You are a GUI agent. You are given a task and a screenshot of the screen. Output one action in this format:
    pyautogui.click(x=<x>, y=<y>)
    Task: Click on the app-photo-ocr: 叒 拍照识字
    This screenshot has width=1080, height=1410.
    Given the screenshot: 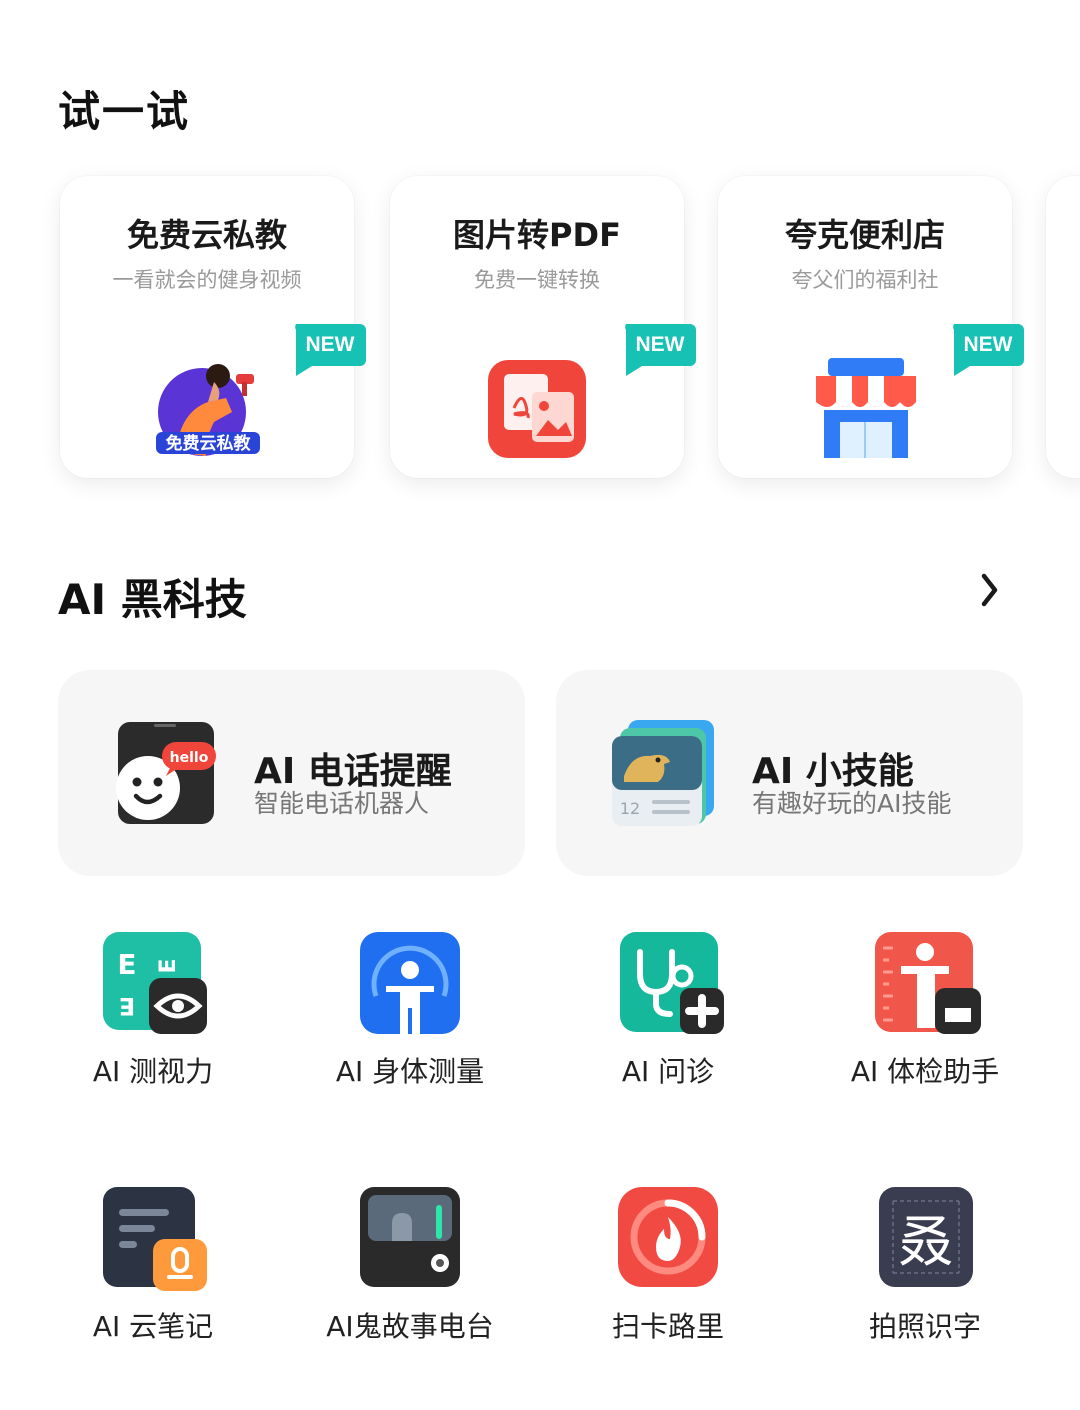 What is the action you would take?
    pyautogui.click(x=925, y=1275)
    